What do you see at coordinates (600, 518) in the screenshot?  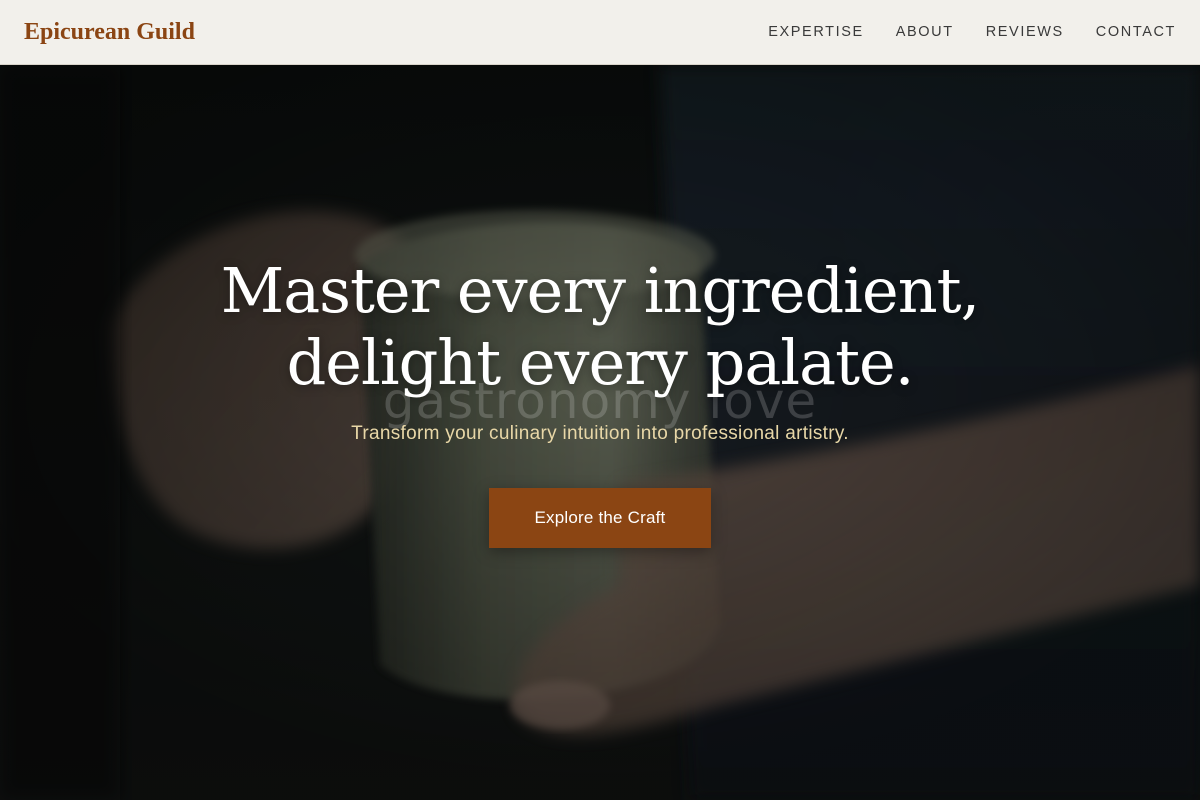 I see `explore-craft-button: Explore the Craft` at bounding box center [600, 518].